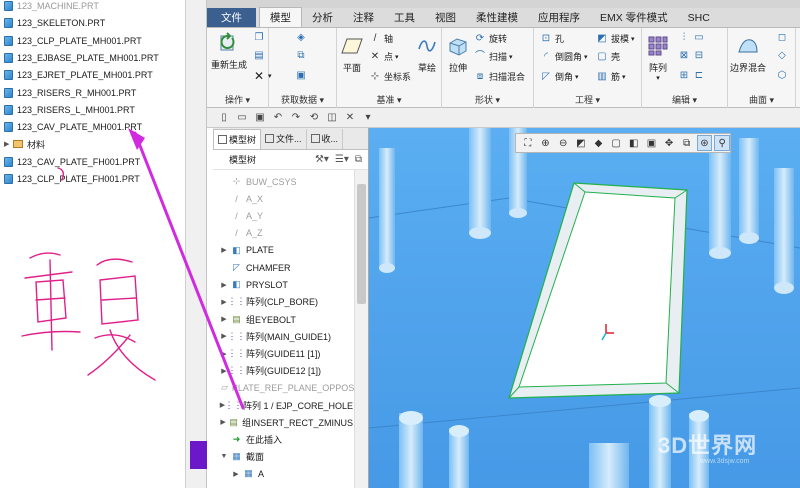 This screenshot has height=488, width=800. I want to click on tree-item: ▶ ▦ A, so click(295, 473).